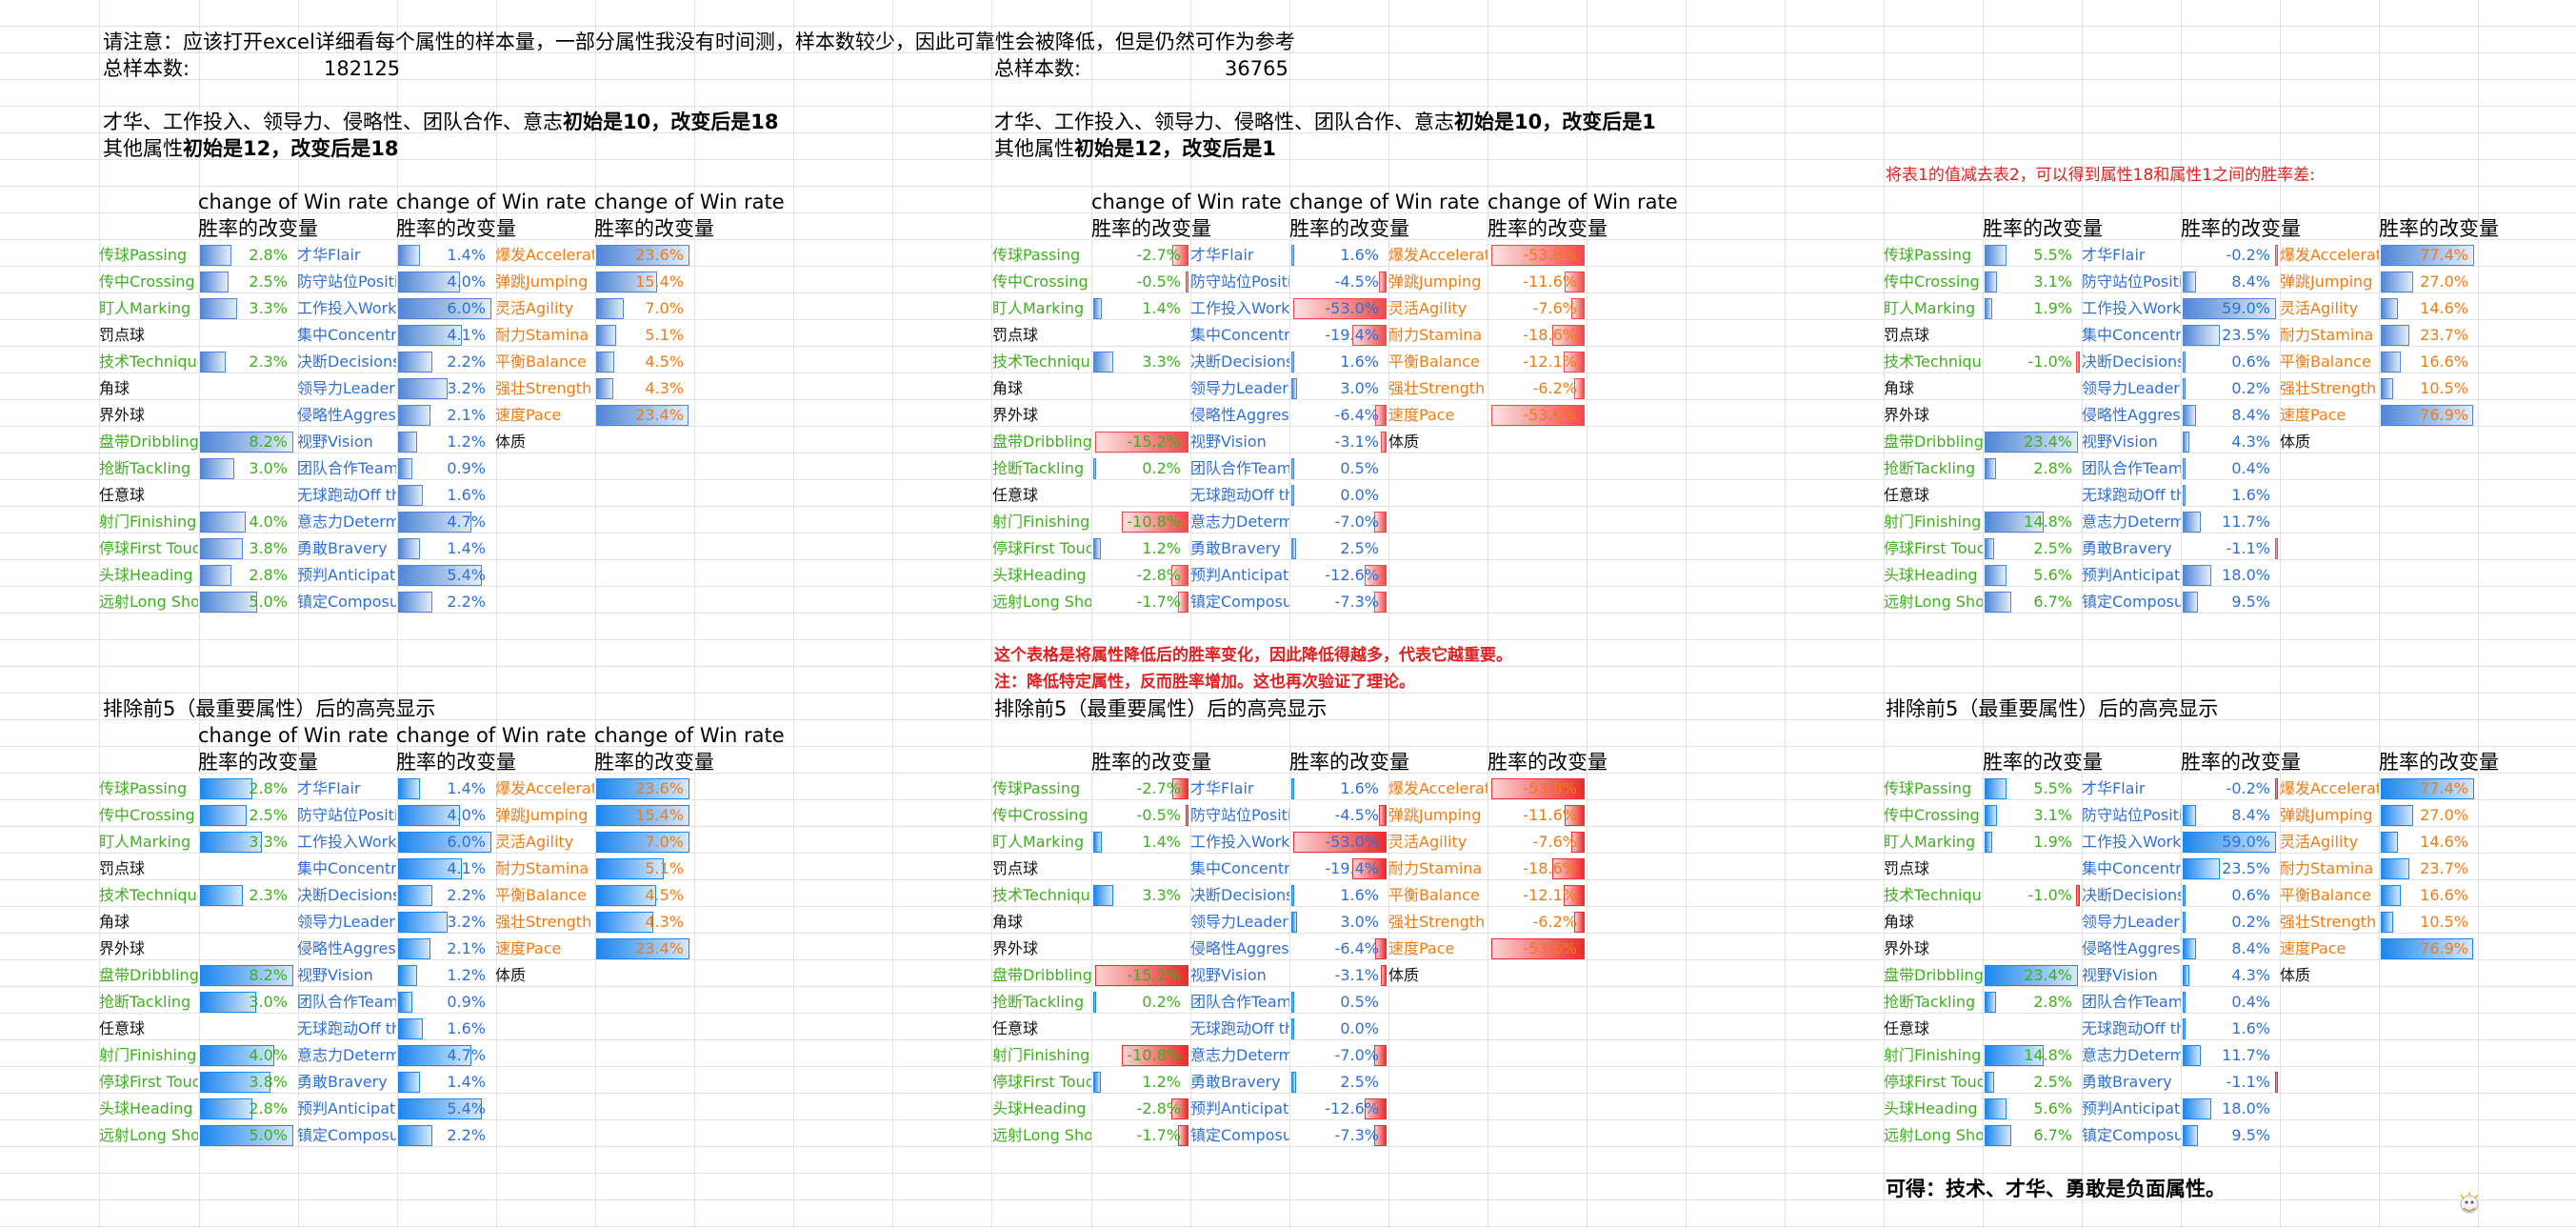  What do you see at coordinates (445, 1082) in the screenshot?
I see `t1-hl-mental-value: 1.4%` at bounding box center [445, 1082].